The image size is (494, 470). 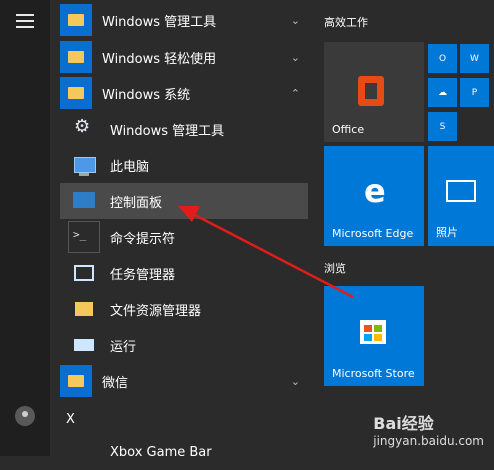 I want to click on watermark: Bai经验 jingyan.baidu.com, so click(x=428, y=431).